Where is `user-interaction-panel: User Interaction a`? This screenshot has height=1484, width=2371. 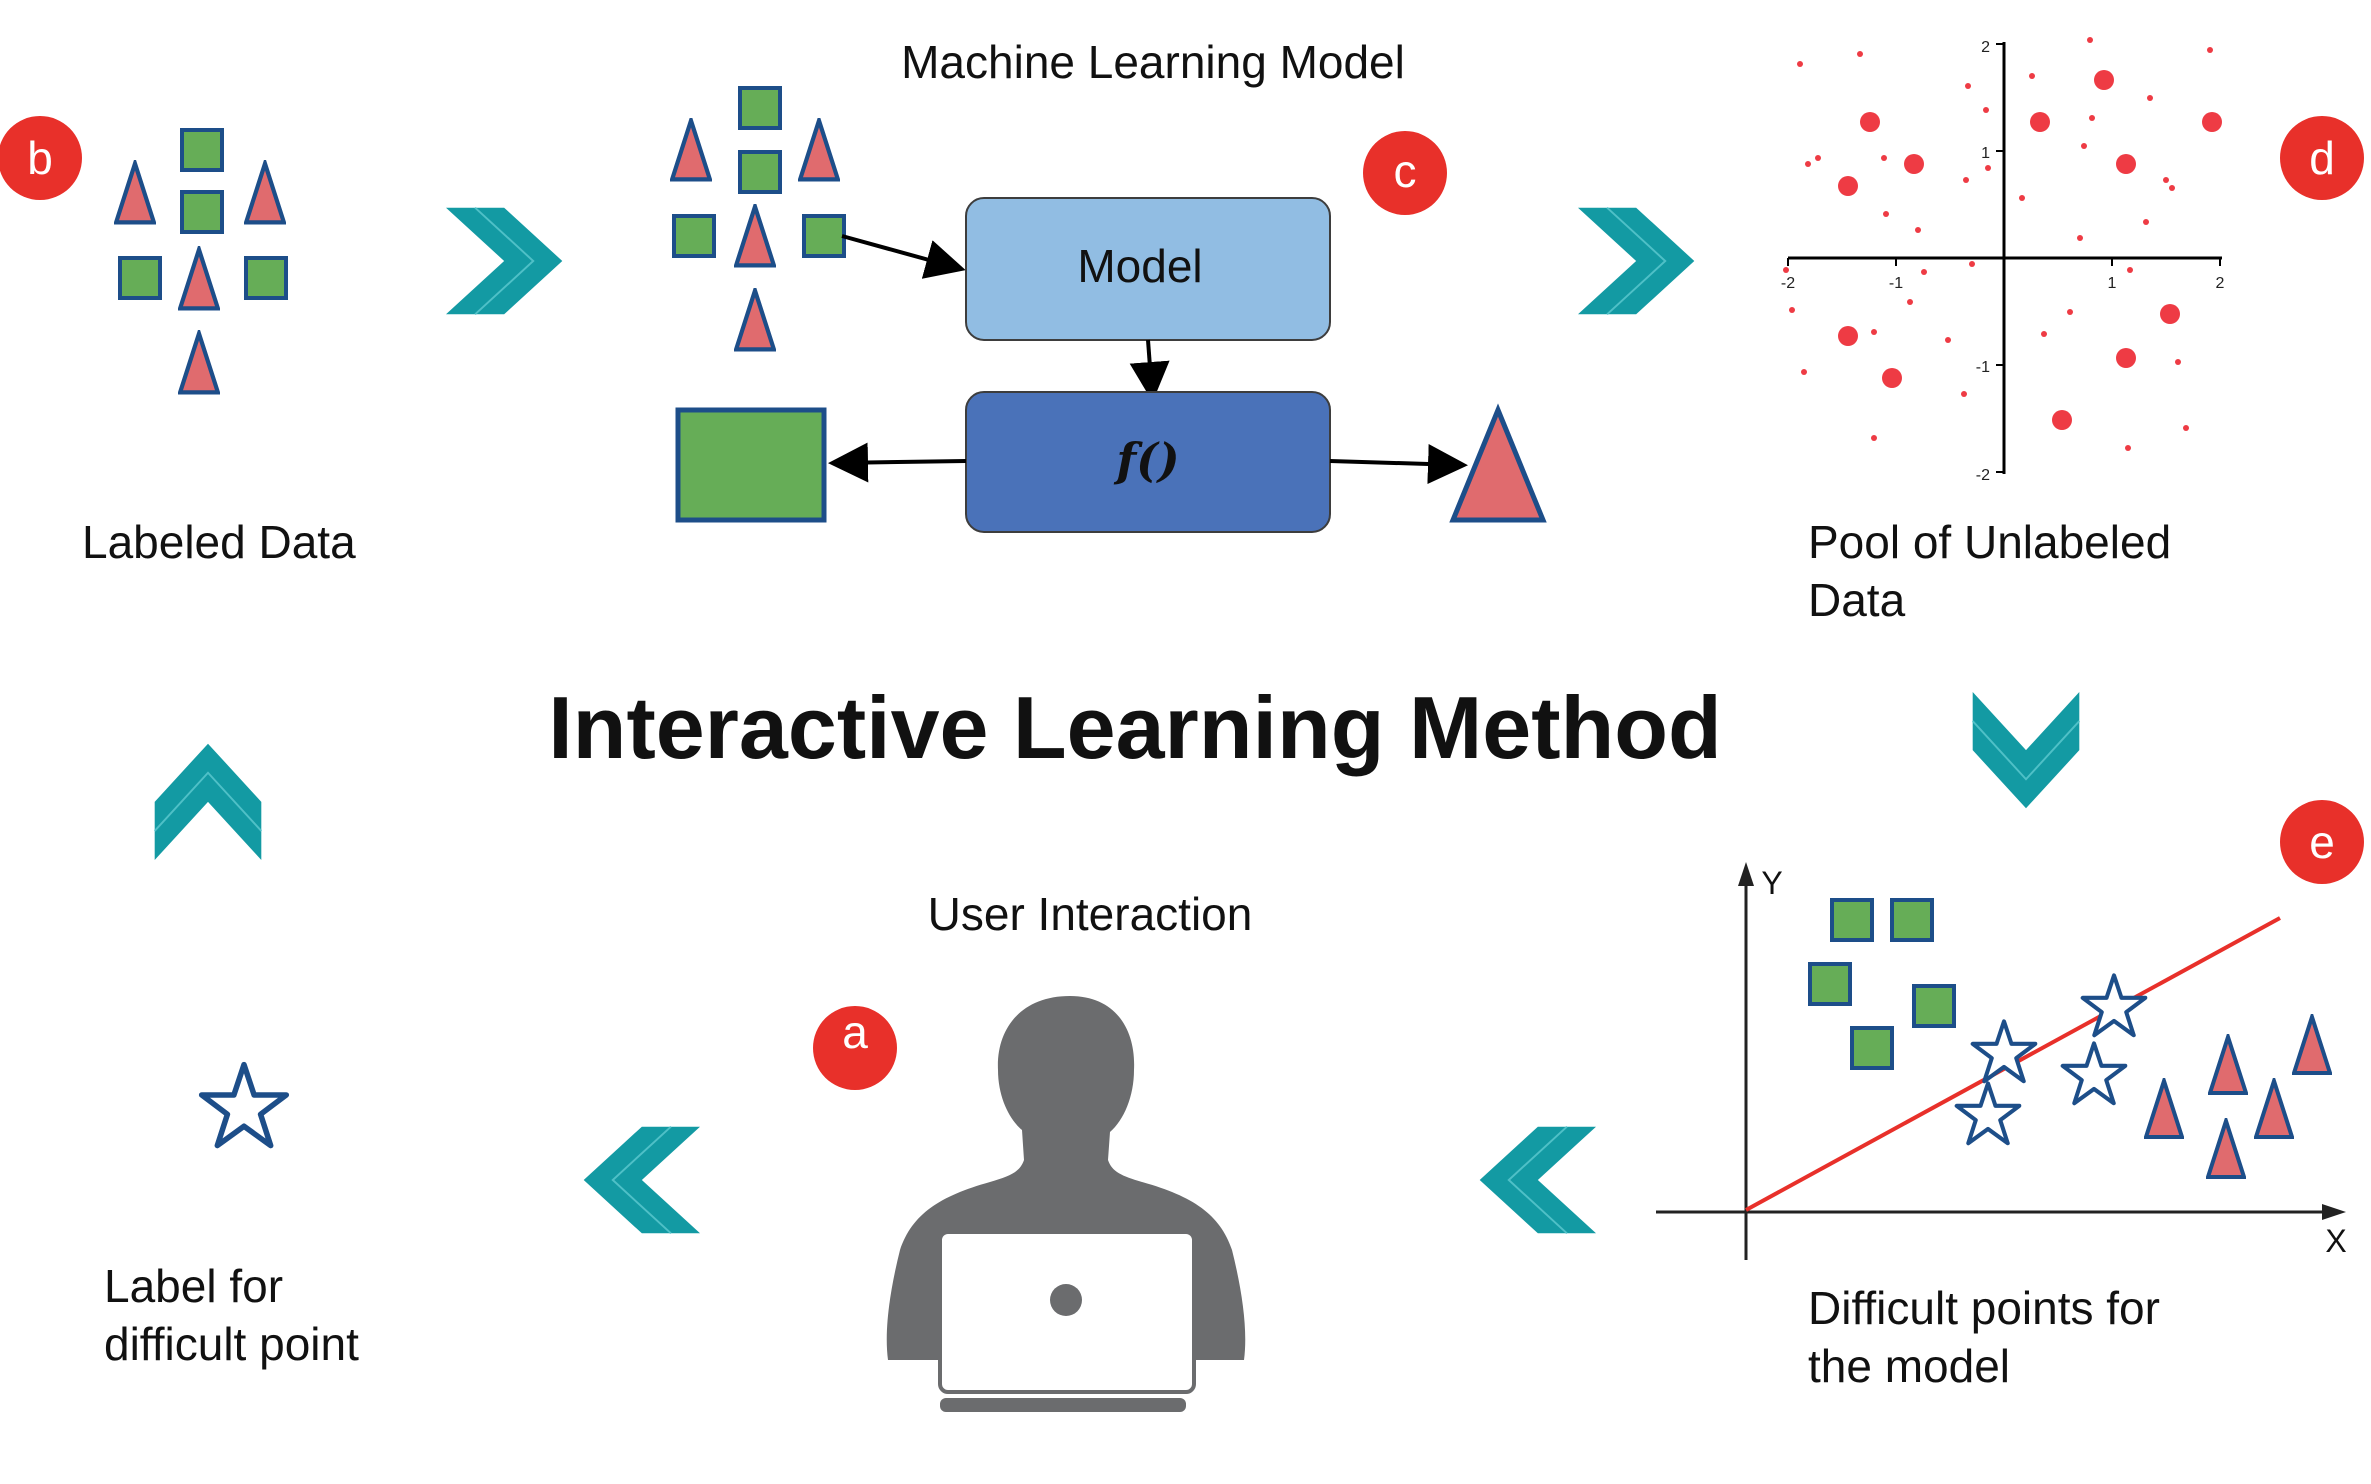
user-interaction-panel: User Interaction a is located at coordinates (1032, 1150).